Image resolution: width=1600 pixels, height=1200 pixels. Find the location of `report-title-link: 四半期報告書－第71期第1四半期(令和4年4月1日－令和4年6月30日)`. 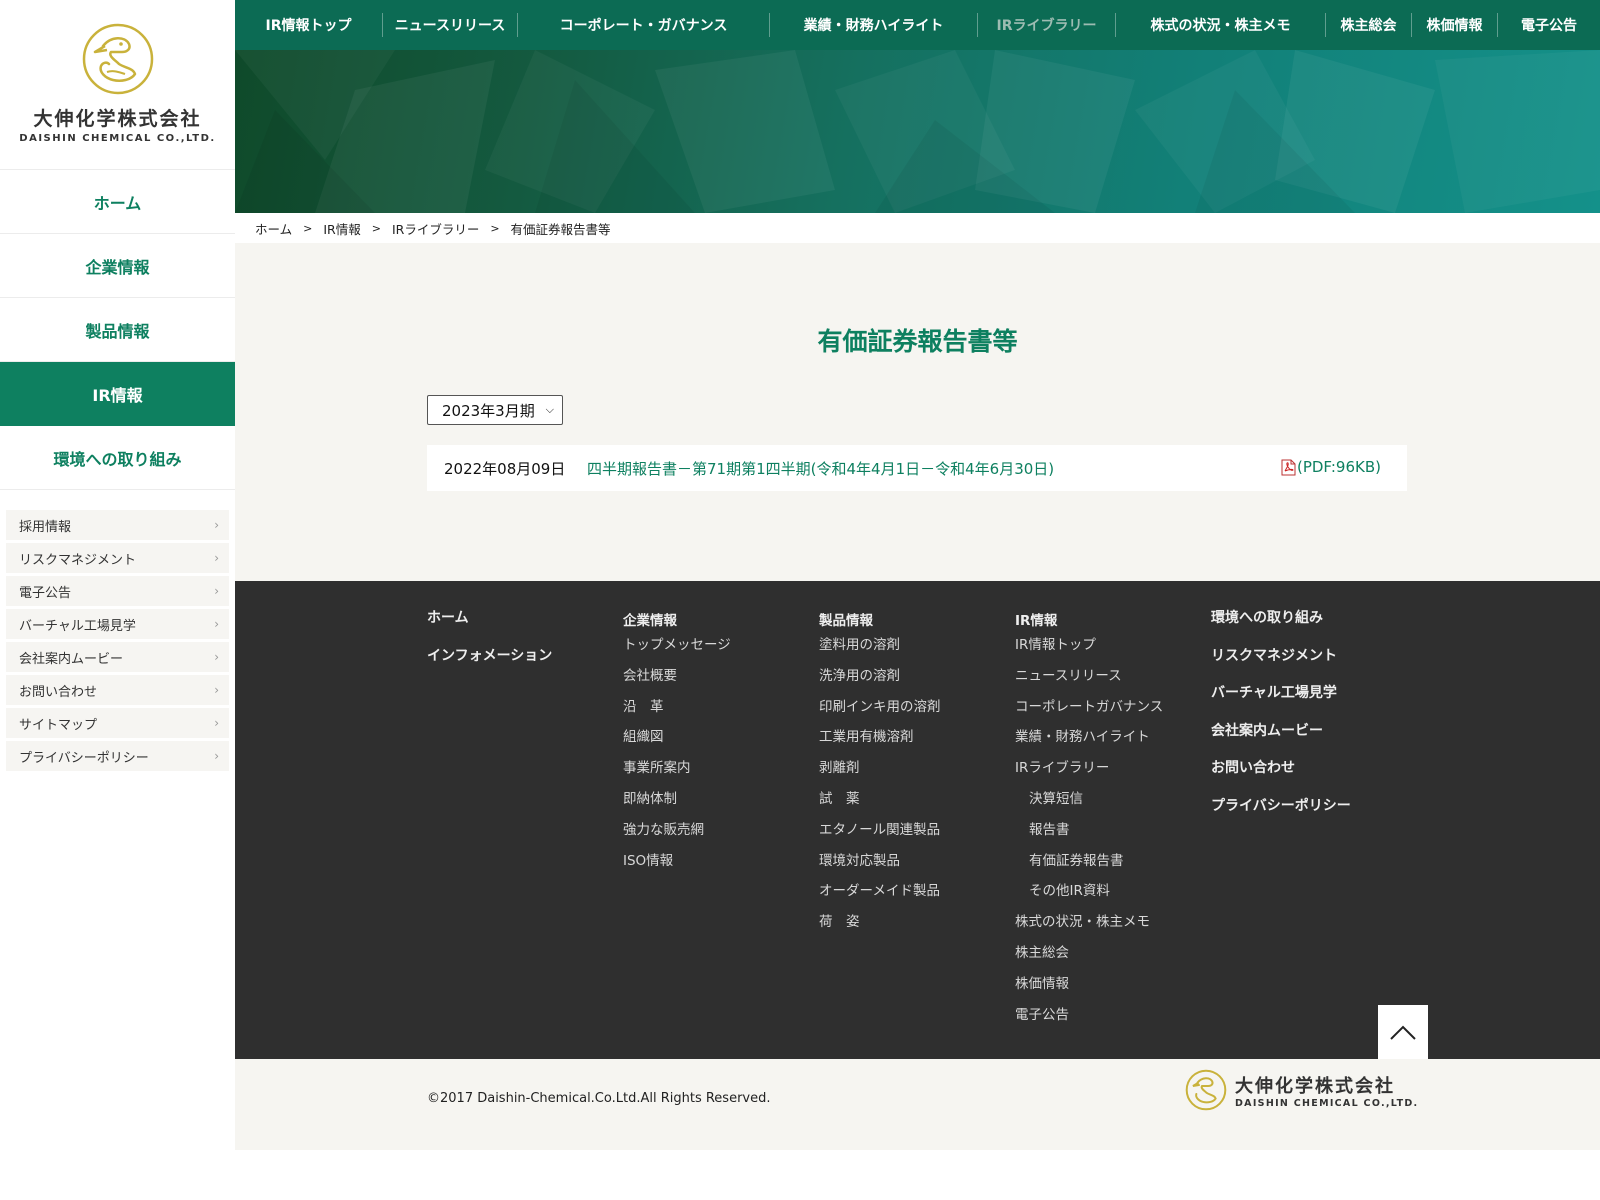

report-title-link: 四半期報告書－第71期第1四半期(令和4年4月1日－令和4年6月30日) is located at coordinates (820, 468).